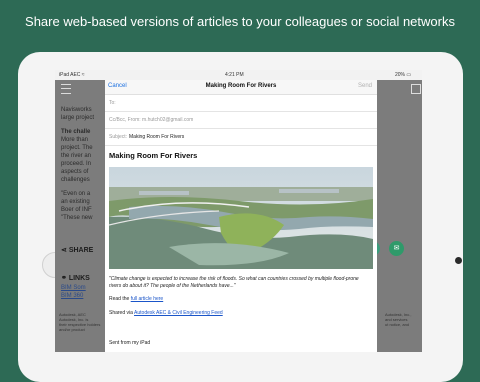 This screenshot has height=382, width=480. What do you see at coordinates (151, 120) in the screenshot?
I see `cc-from-label: Cc/Bcc, From: m.hutch02@gmail.com` at bounding box center [151, 120].